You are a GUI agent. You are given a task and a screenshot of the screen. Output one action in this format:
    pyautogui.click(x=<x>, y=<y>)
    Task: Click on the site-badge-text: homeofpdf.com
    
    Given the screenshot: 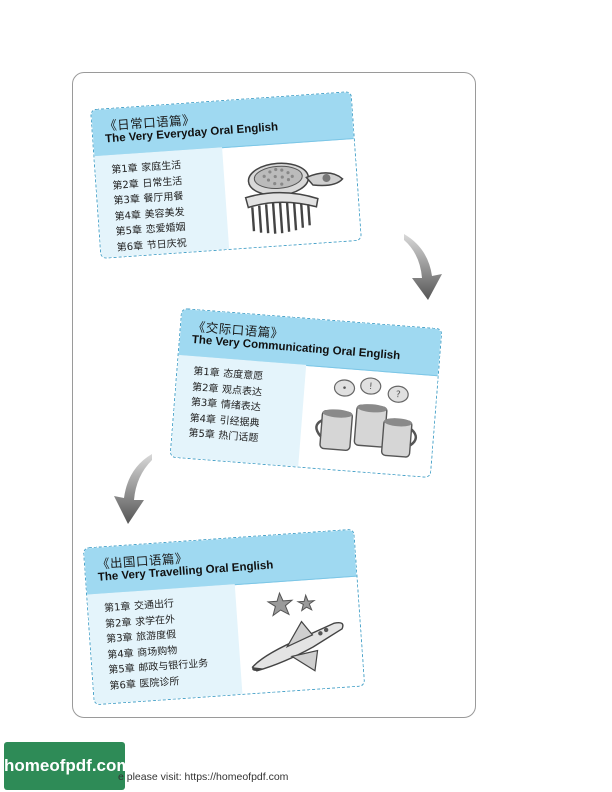 What is the action you would take?
    pyautogui.click(x=68, y=765)
    